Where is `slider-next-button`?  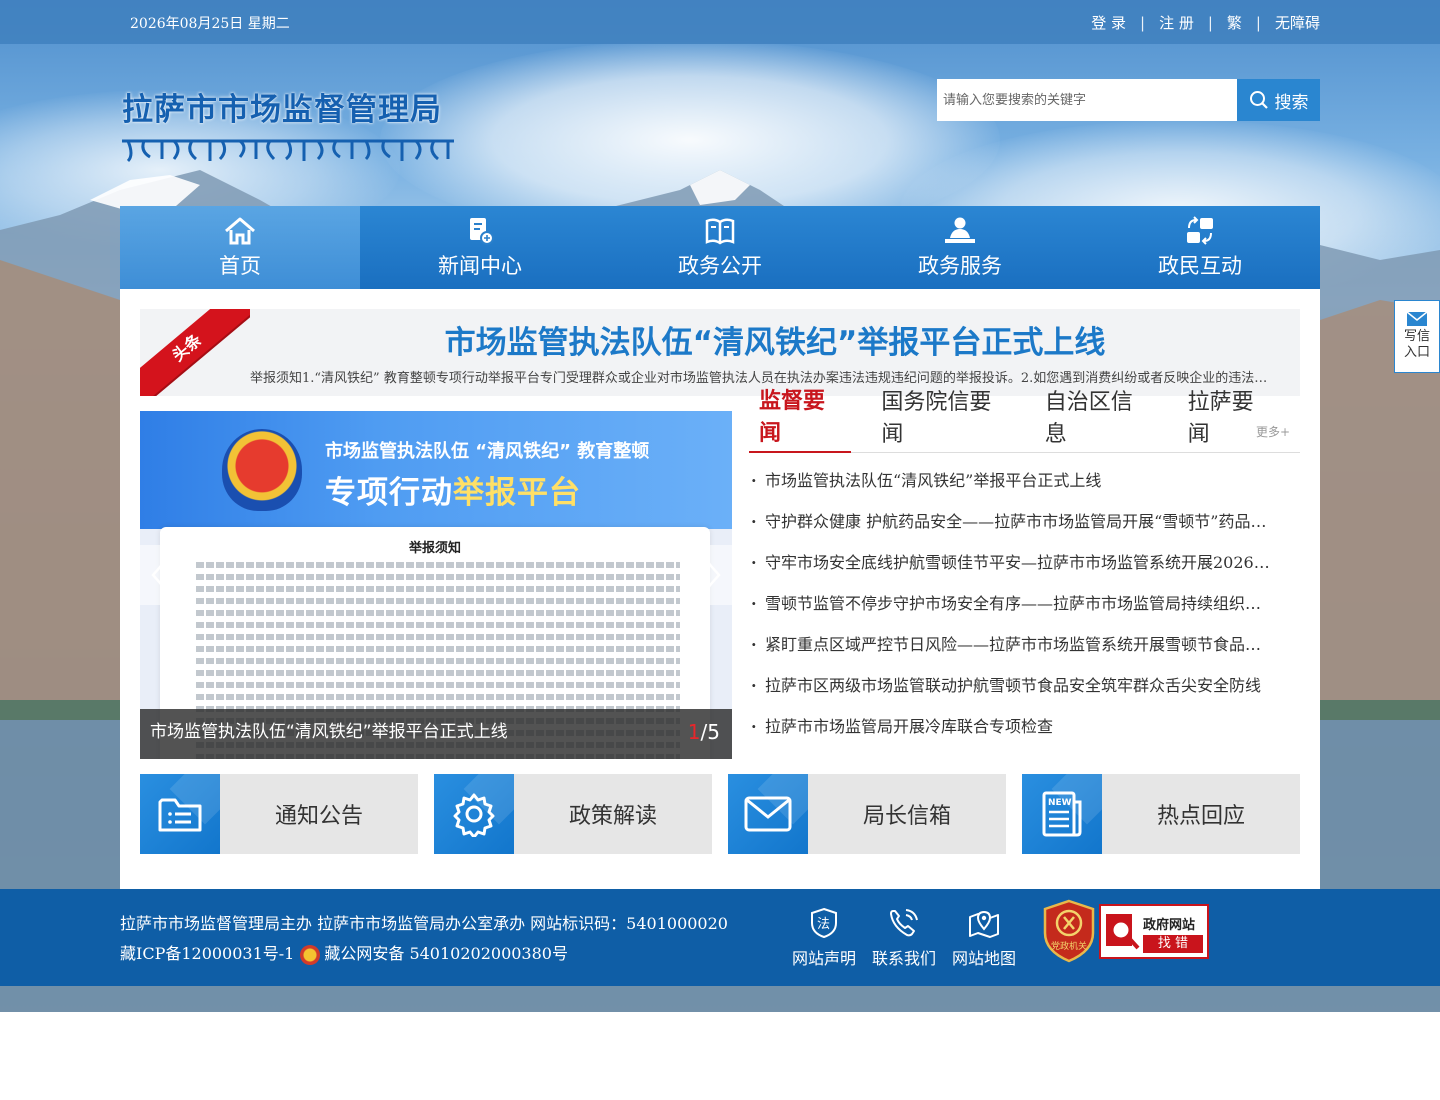 slider-next-button is located at coordinates (712, 575).